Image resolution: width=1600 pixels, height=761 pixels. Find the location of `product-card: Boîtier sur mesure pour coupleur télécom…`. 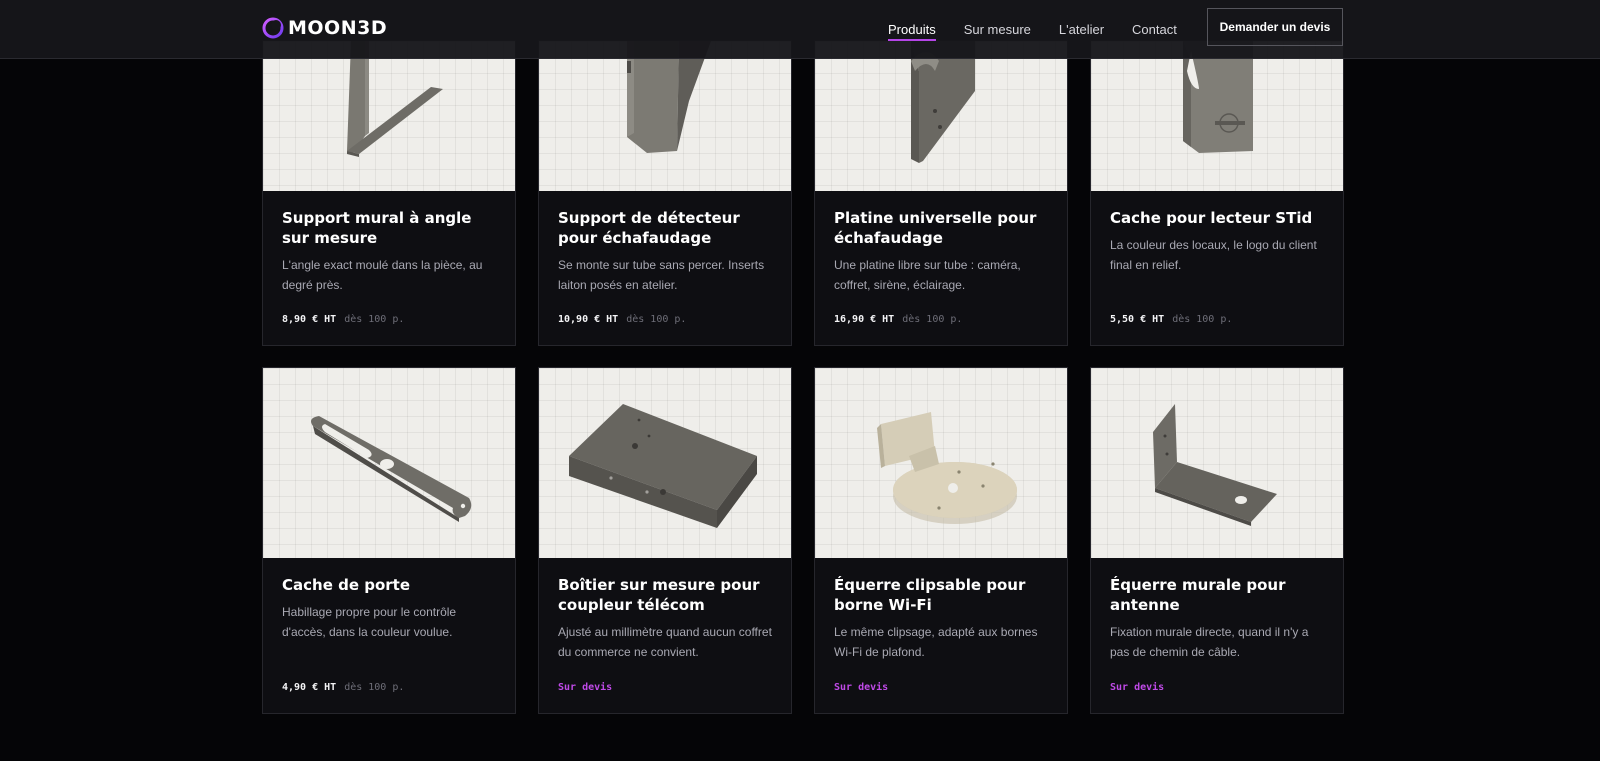

product-card: Boîtier sur mesure pour coupleur télécom… is located at coordinates (665, 540).